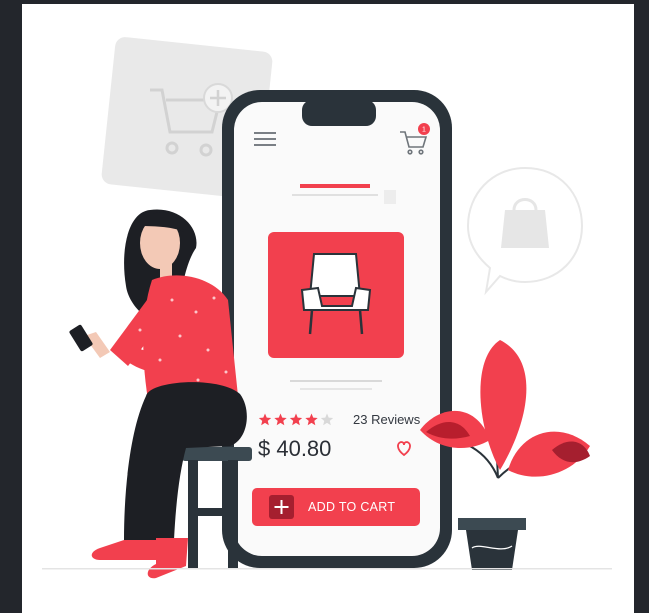 This screenshot has height=613, width=649. I want to click on ground-line, so click(327, 569).